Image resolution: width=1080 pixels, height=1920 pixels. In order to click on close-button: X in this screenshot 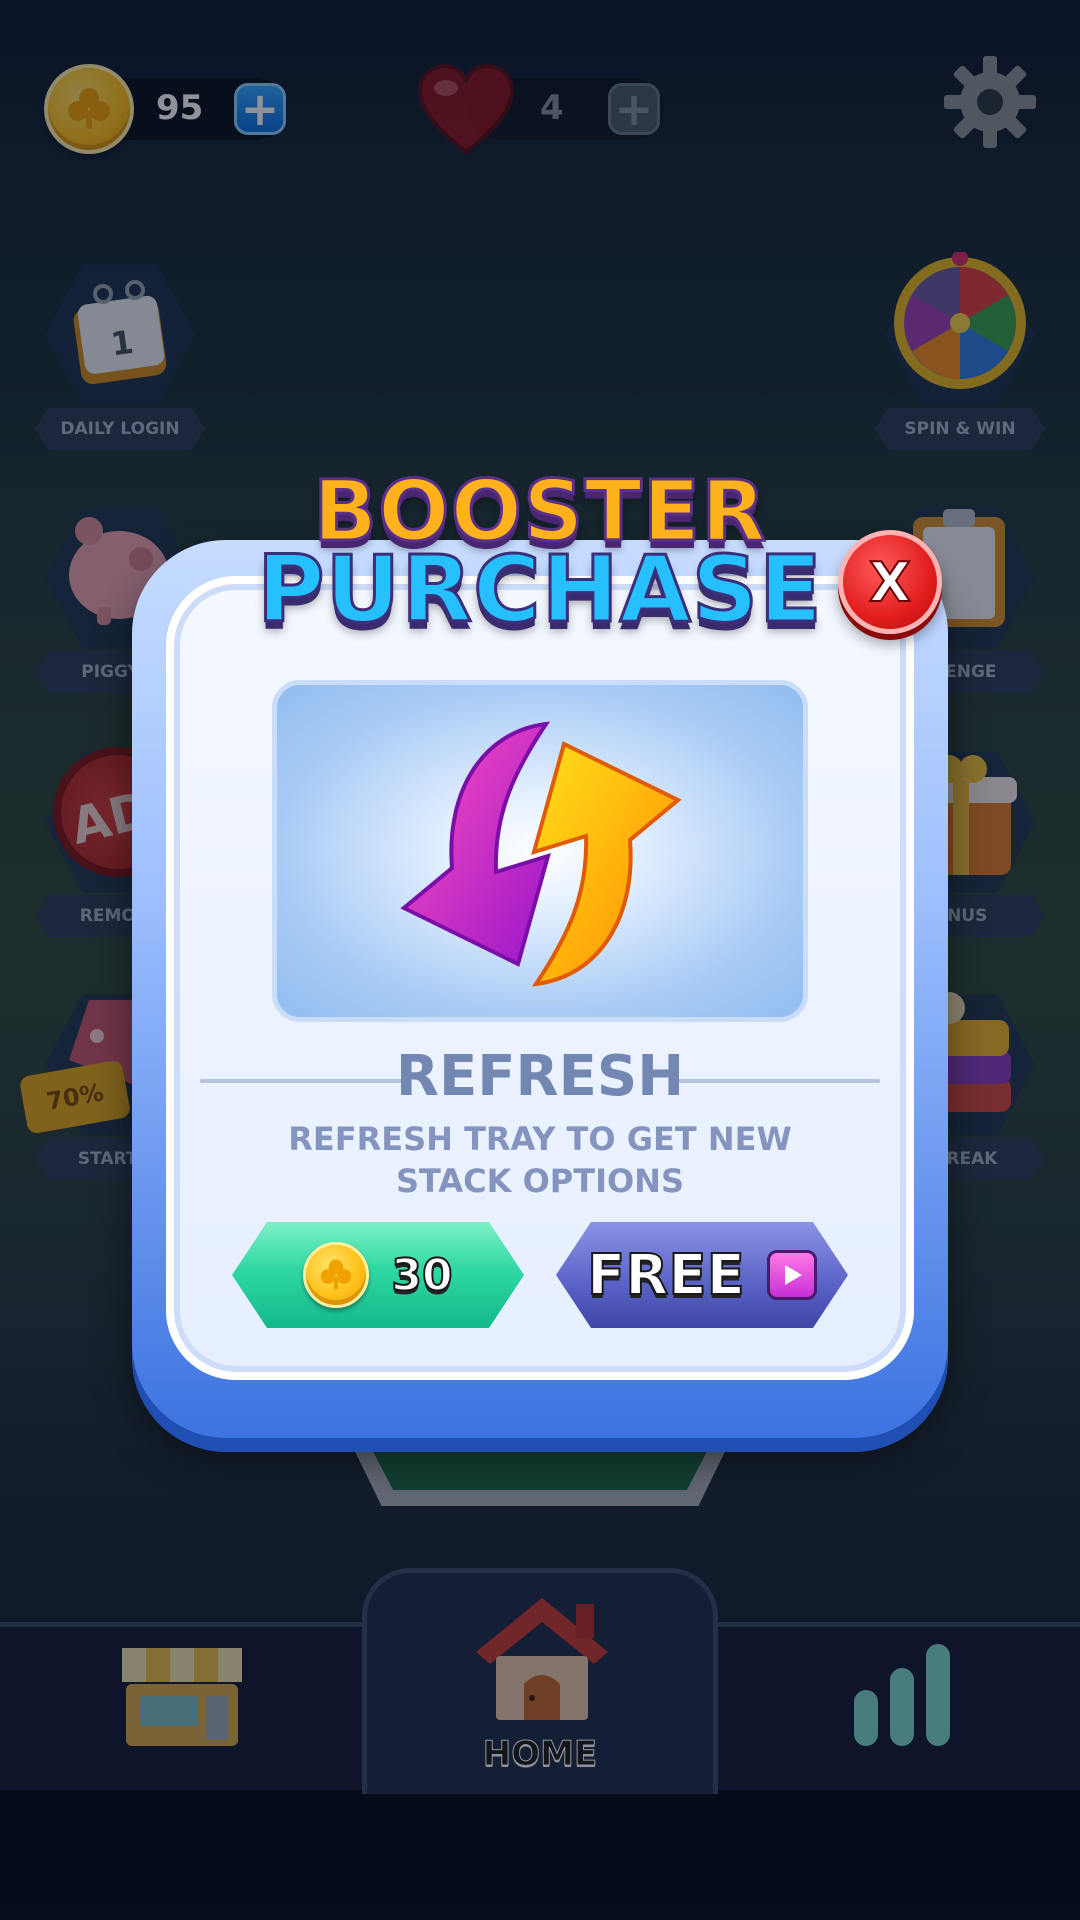, I will do `click(890, 582)`.